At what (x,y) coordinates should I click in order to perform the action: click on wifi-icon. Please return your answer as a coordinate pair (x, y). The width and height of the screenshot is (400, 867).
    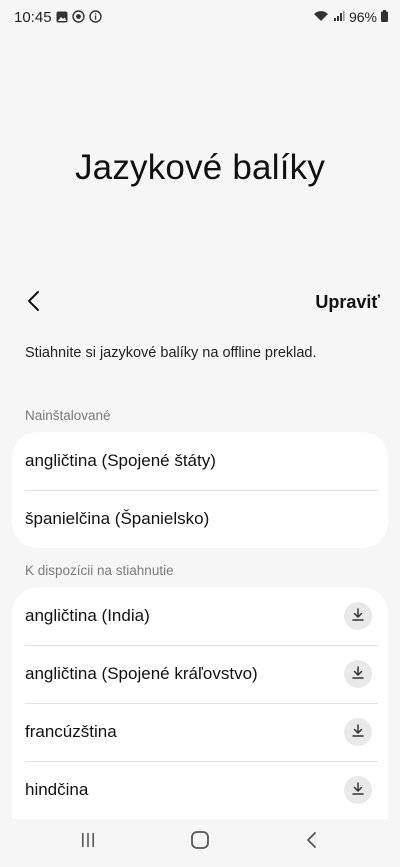
    Looking at the image, I should click on (321, 17).